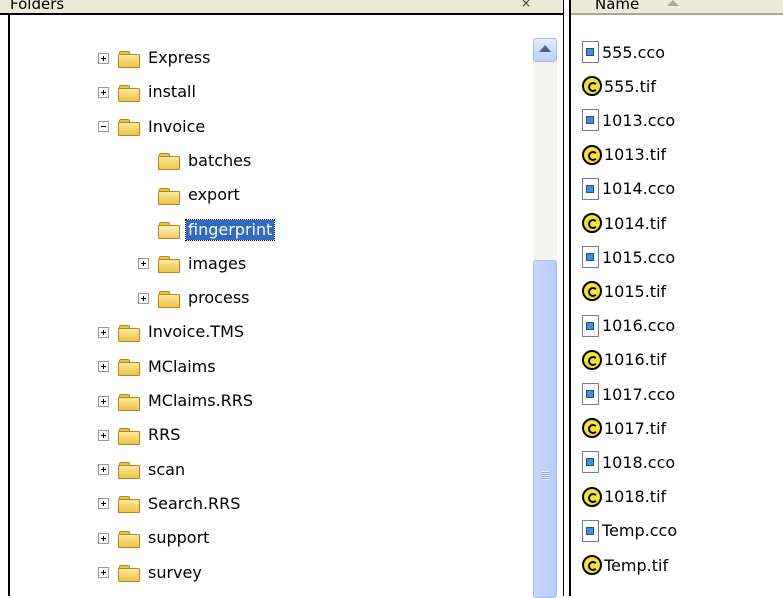 This screenshot has width=783, height=598. What do you see at coordinates (220, 160) in the screenshot?
I see `tree-item-label: batches` at bounding box center [220, 160].